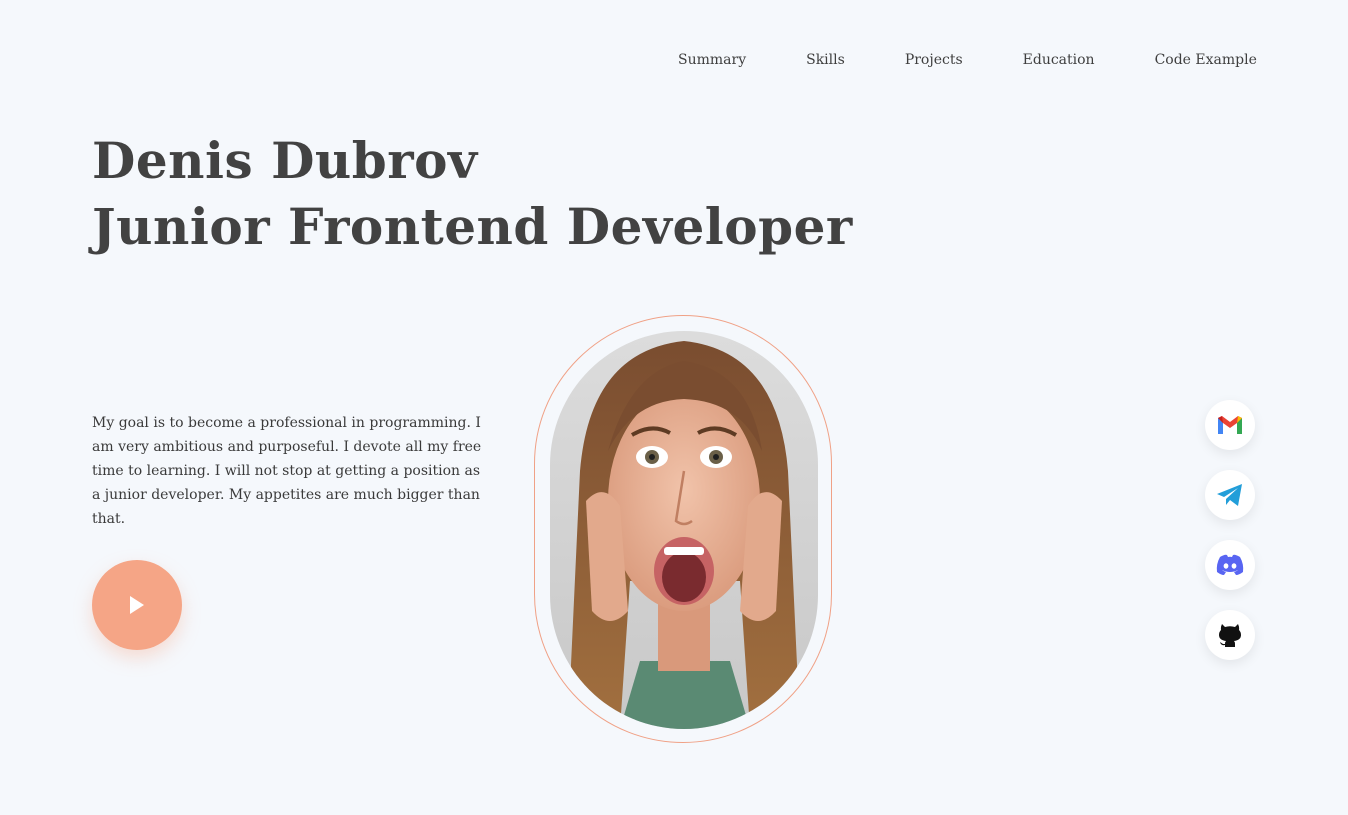 This screenshot has width=1348, height=815. I want to click on telegram-icon, so click(1229, 495).